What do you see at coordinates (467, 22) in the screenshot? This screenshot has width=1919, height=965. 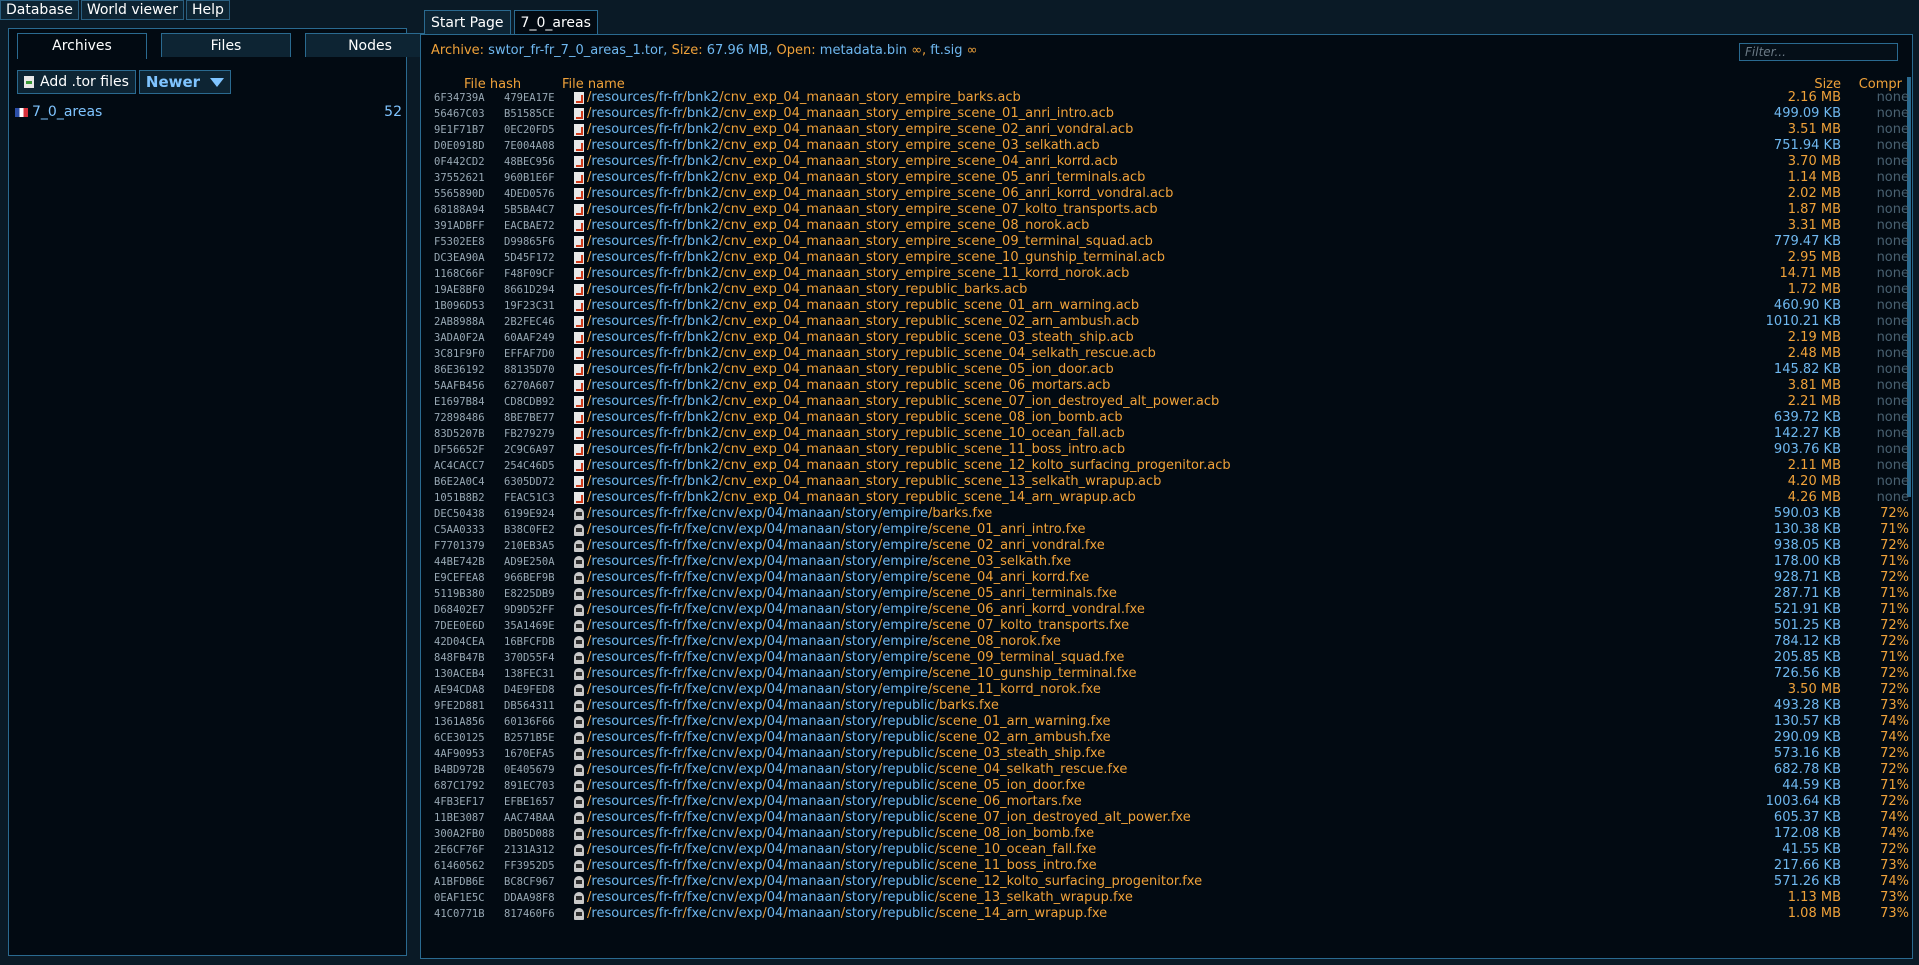 I see `tab-start-page: Start Page` at bounding box center [467, 22].